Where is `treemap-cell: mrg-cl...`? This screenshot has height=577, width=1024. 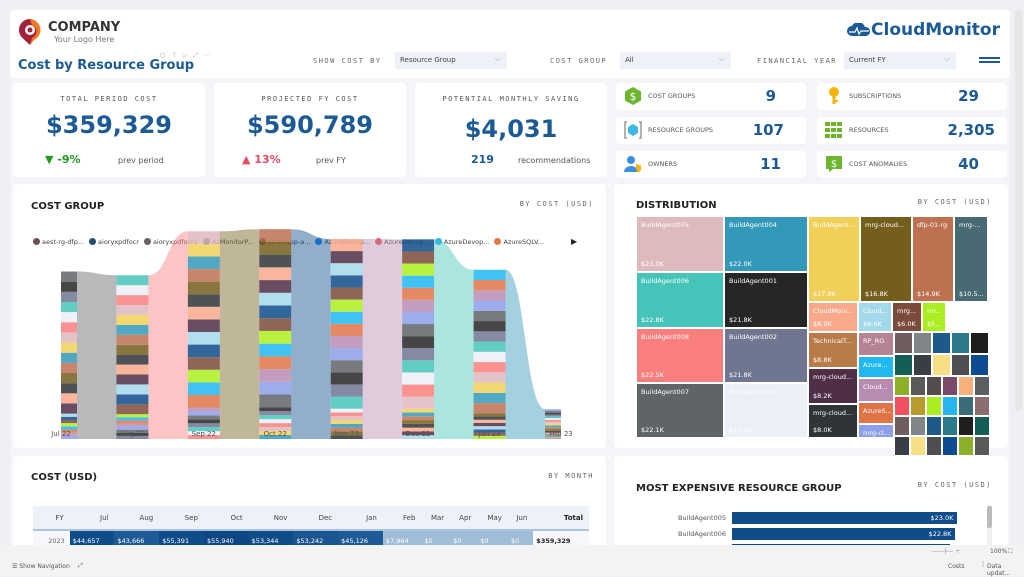 treemap-cell: mrg-cl... is located at coordinates (876, 431).